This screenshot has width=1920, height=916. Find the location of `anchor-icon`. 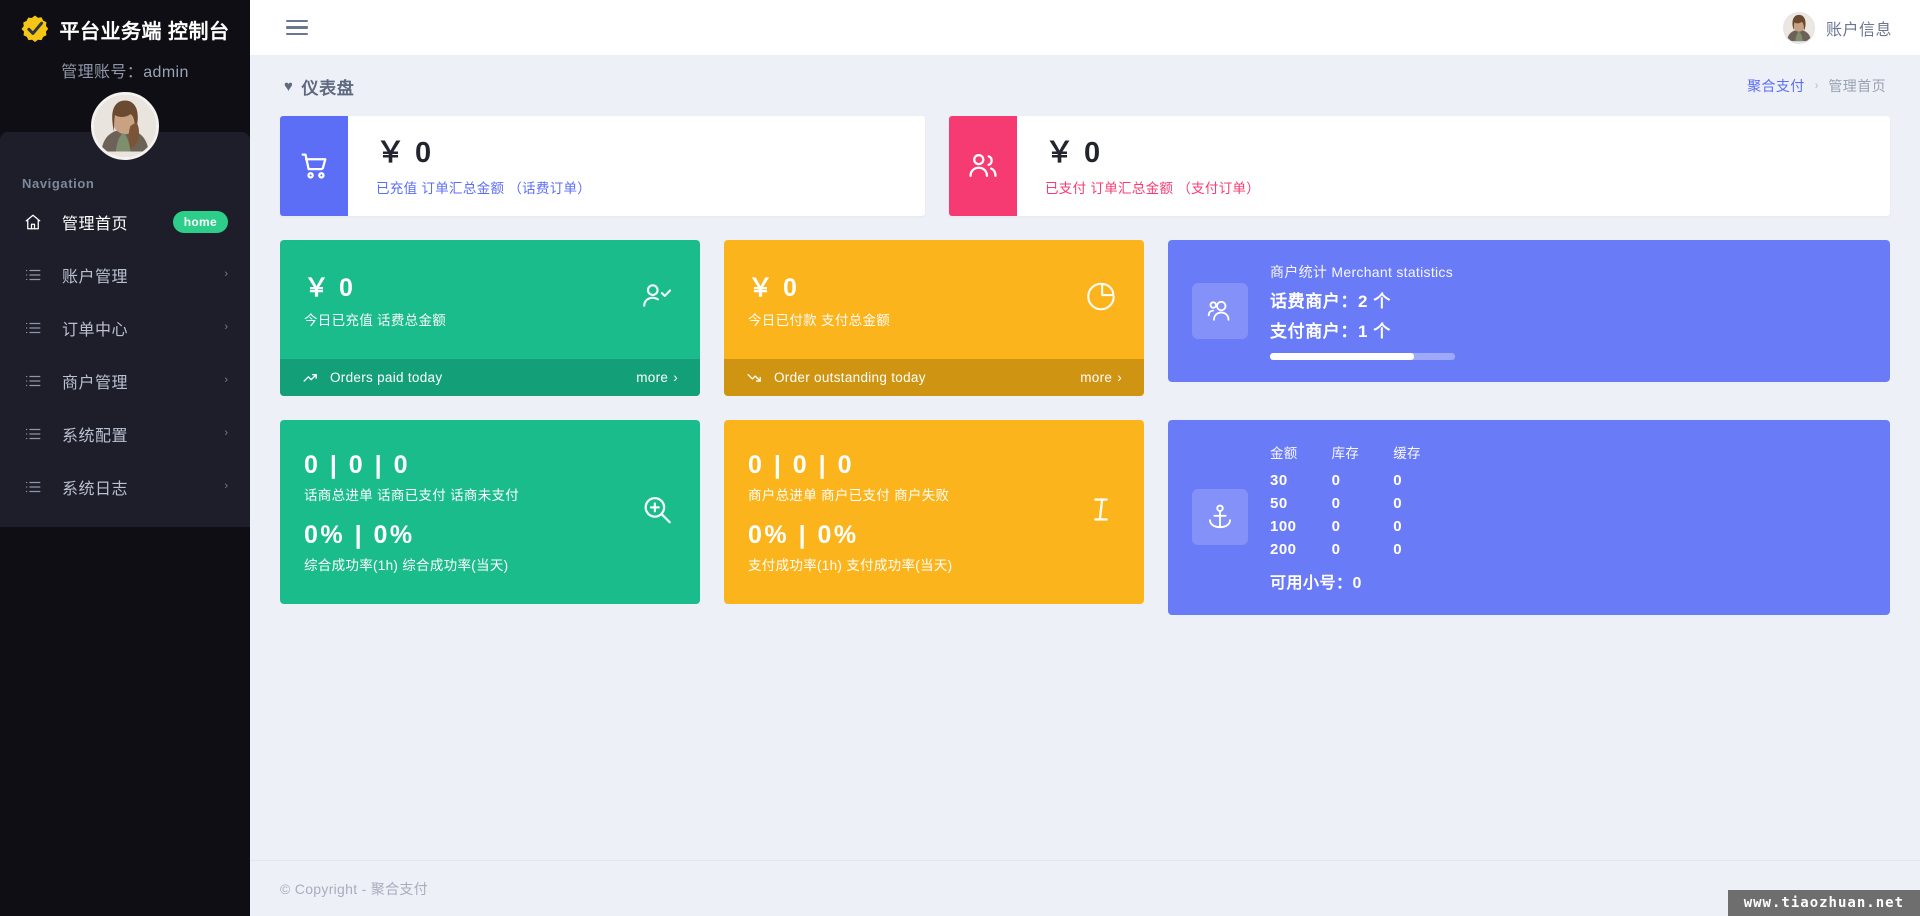

anchor-icon is located at coordinates (1220, 517).